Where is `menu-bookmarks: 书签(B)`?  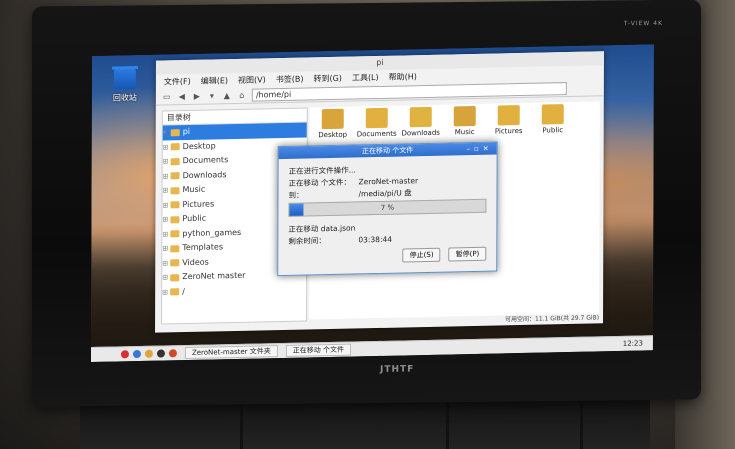 menu-bookmarks: 书签(B) is located at coordinates (290, 79).